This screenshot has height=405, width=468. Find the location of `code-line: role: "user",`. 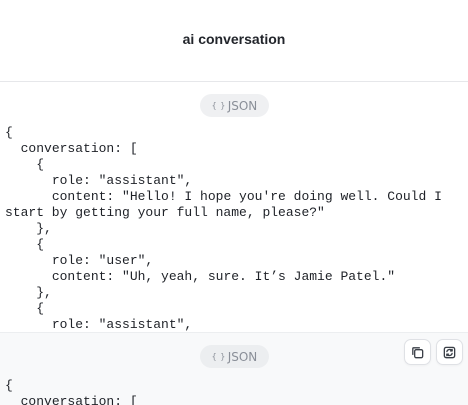

code-line: role: "user", is located at coordinates (79, 260).